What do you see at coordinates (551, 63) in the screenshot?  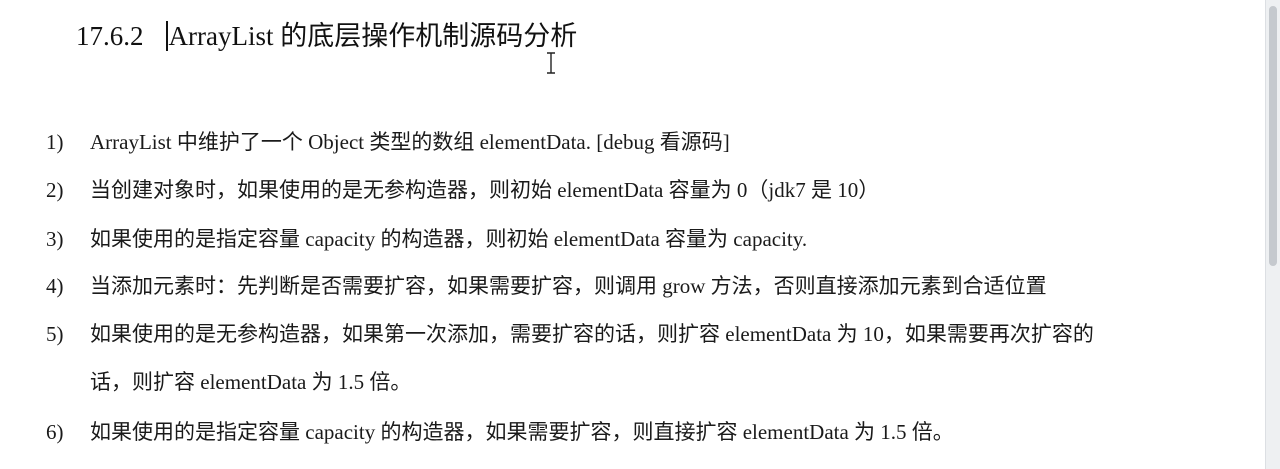 I see `ibeam-cursor-icon` at bounding box center [551, 63].